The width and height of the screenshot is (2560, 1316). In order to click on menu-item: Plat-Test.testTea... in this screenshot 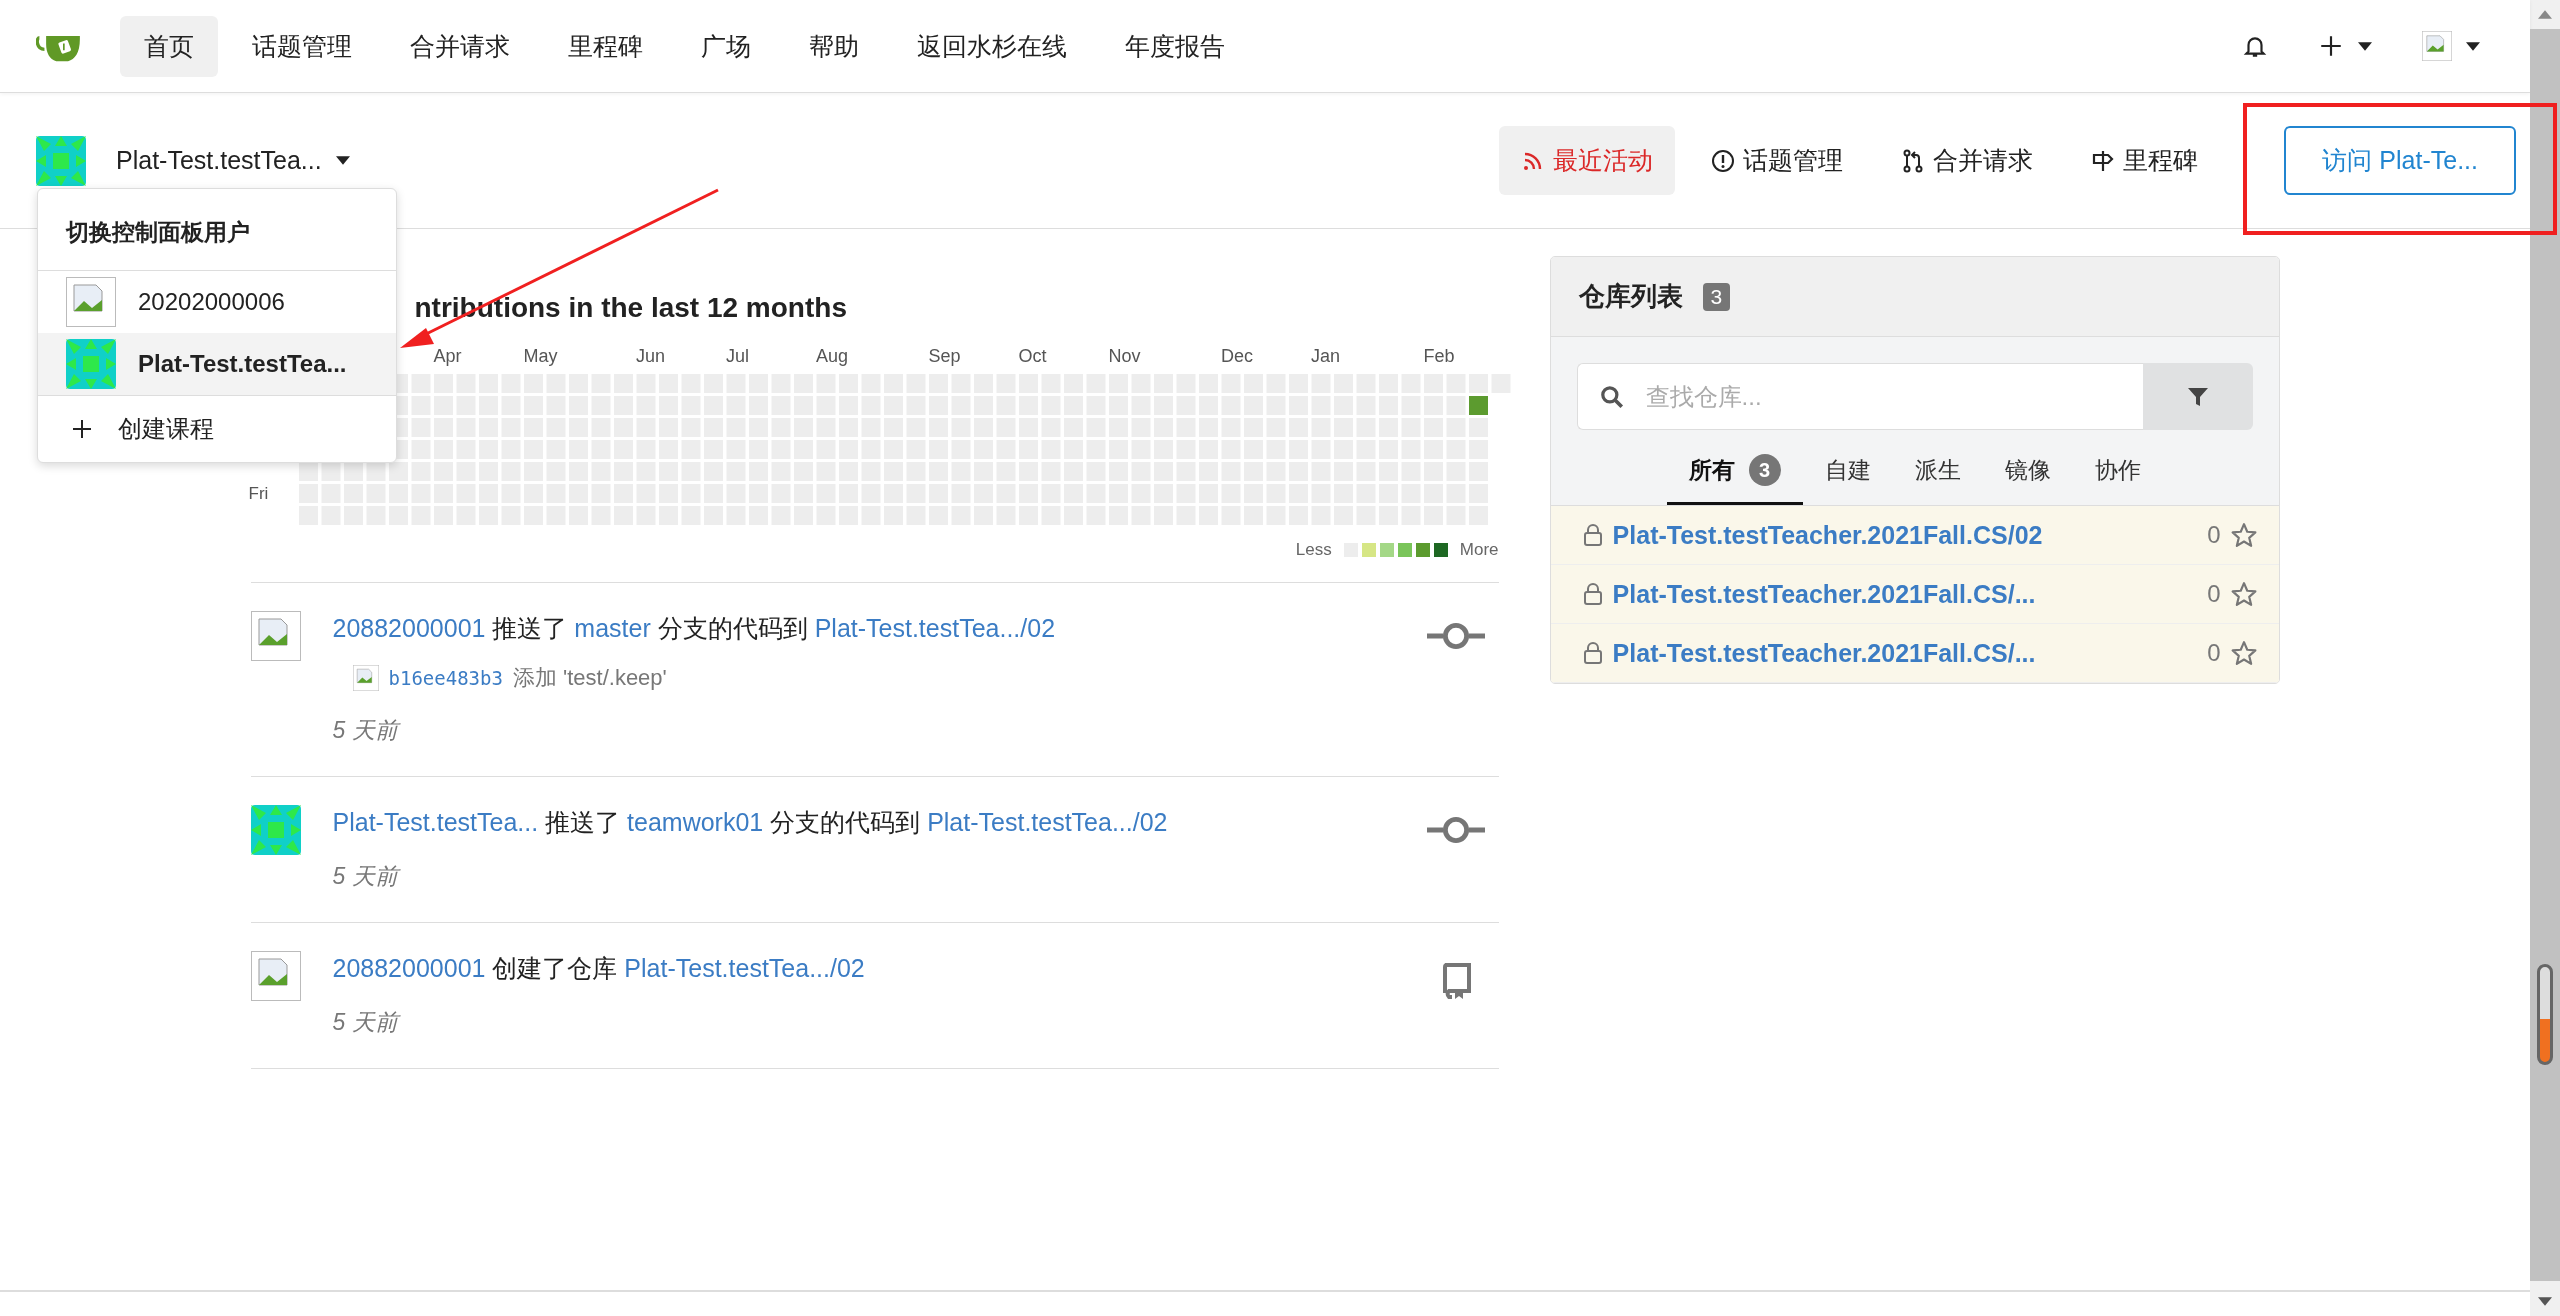, I will do `click(217, 364)`.